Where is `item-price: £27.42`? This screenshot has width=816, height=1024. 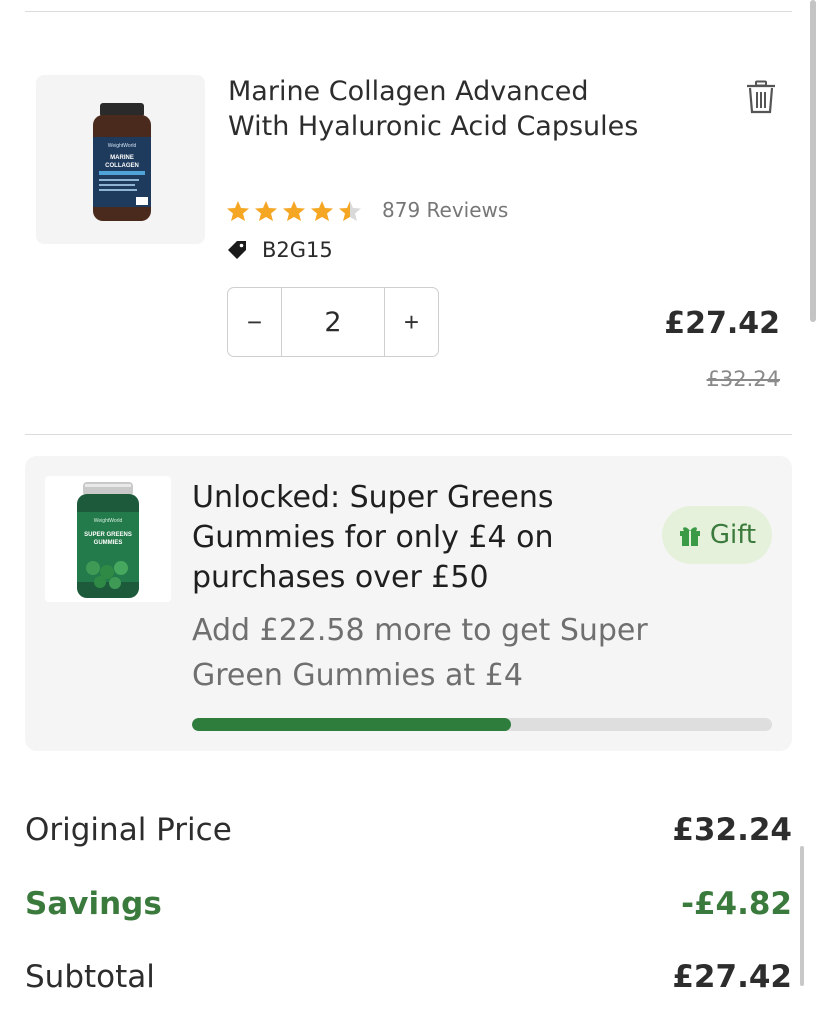
item-price: £27.42 is located at coordinates (722, 323).